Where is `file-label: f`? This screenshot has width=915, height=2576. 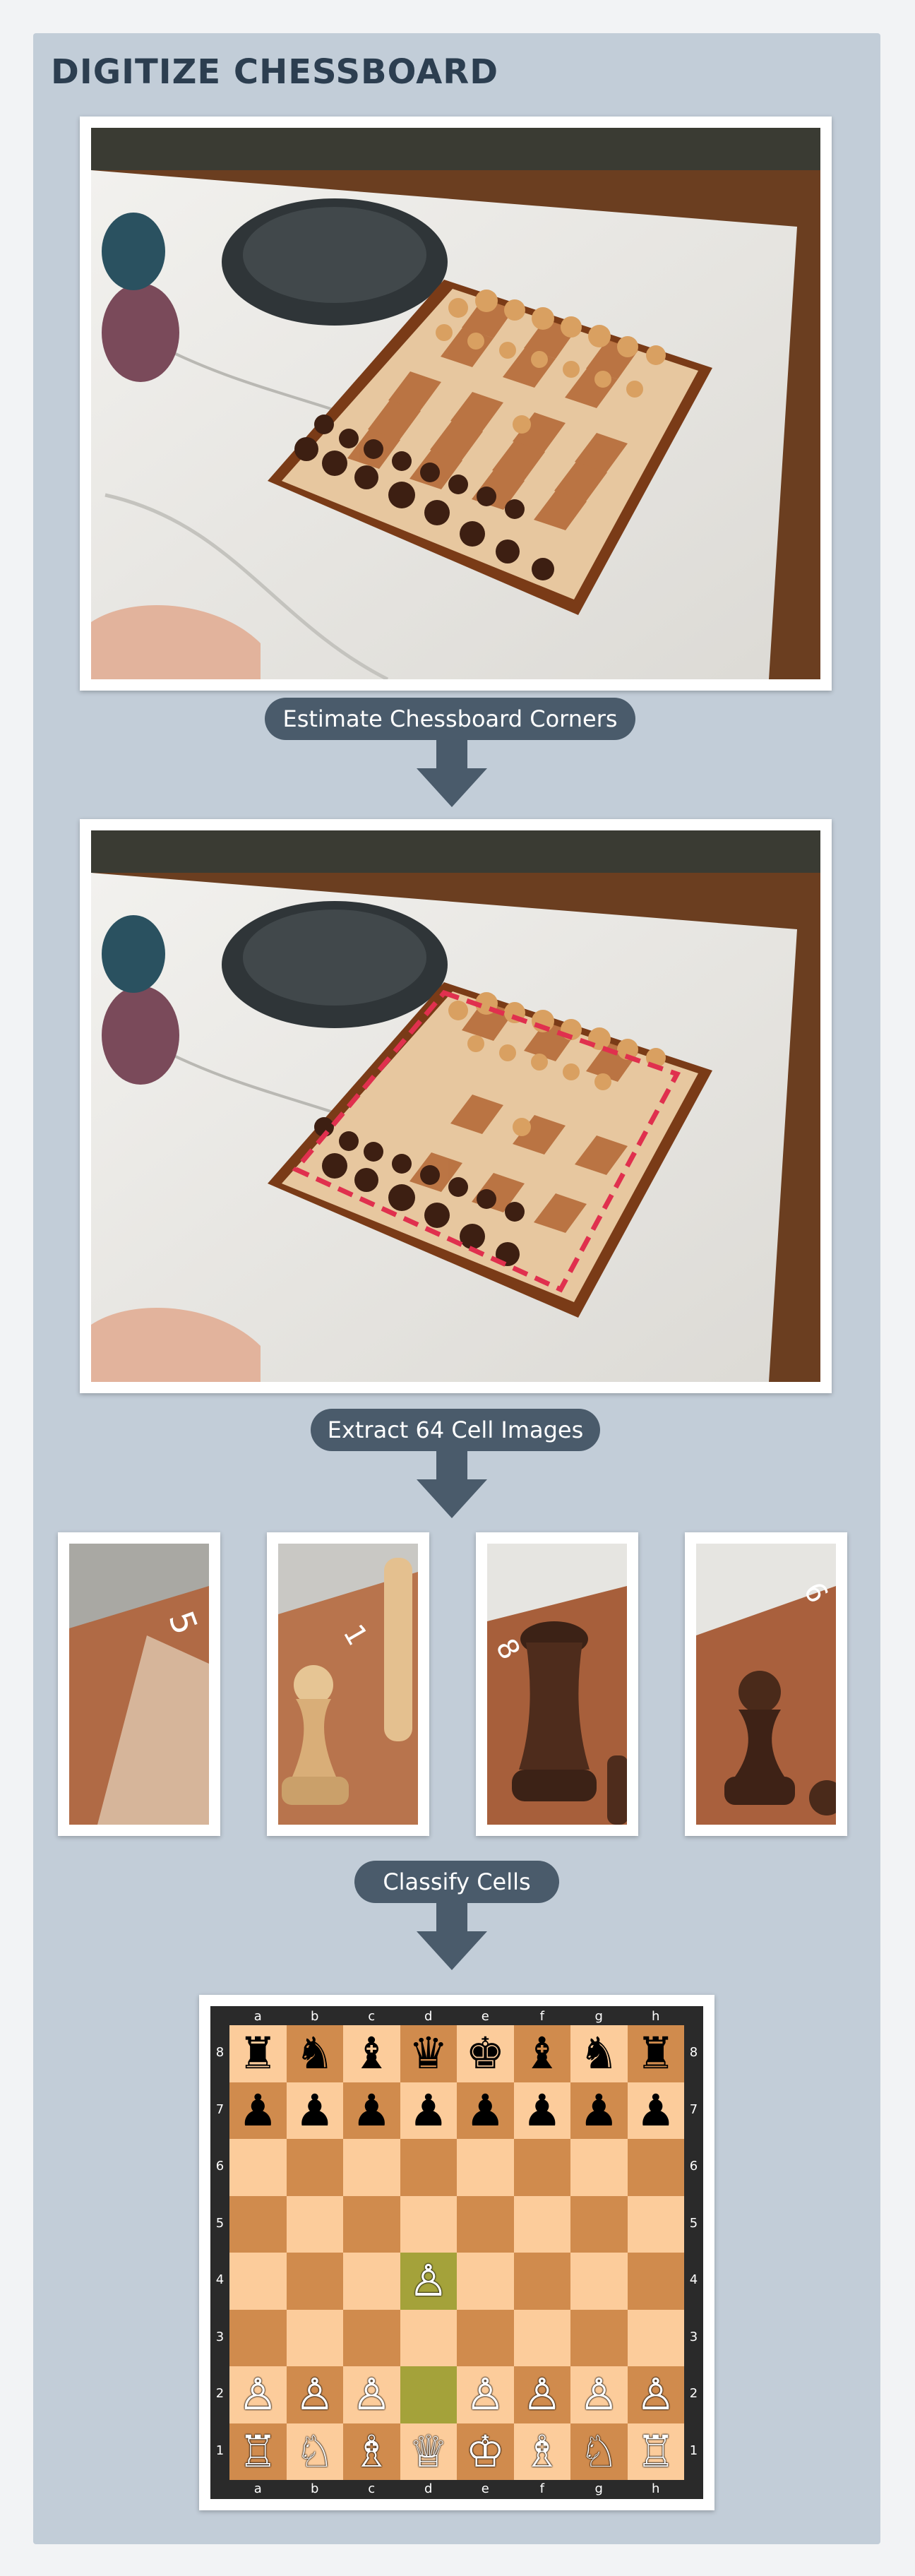
file-label: f is located at coordinates (541, 2016).